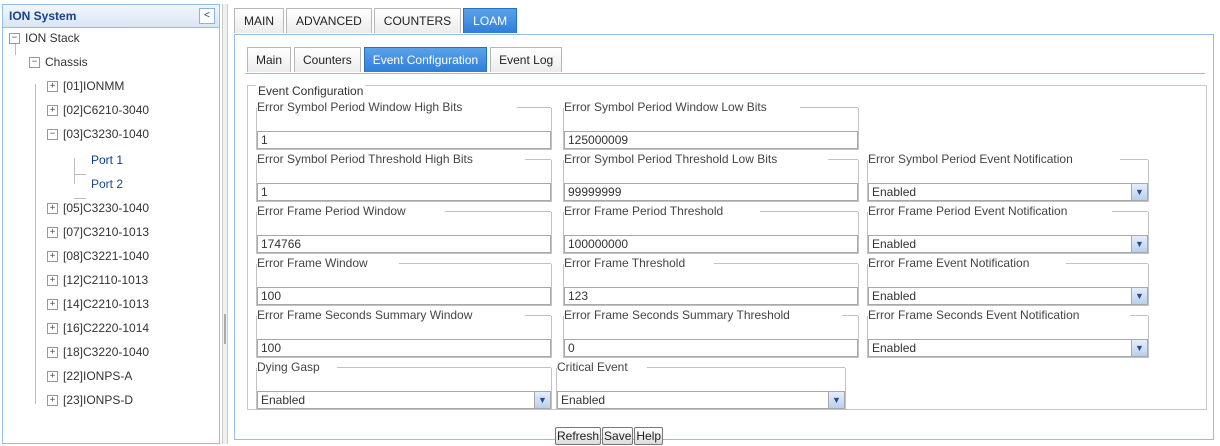 The image size is (1220, 446). Describe the element at coordinates (1008, 296) in the screenshot. I see `ef-notification-select: Enabled ▼` at that location.